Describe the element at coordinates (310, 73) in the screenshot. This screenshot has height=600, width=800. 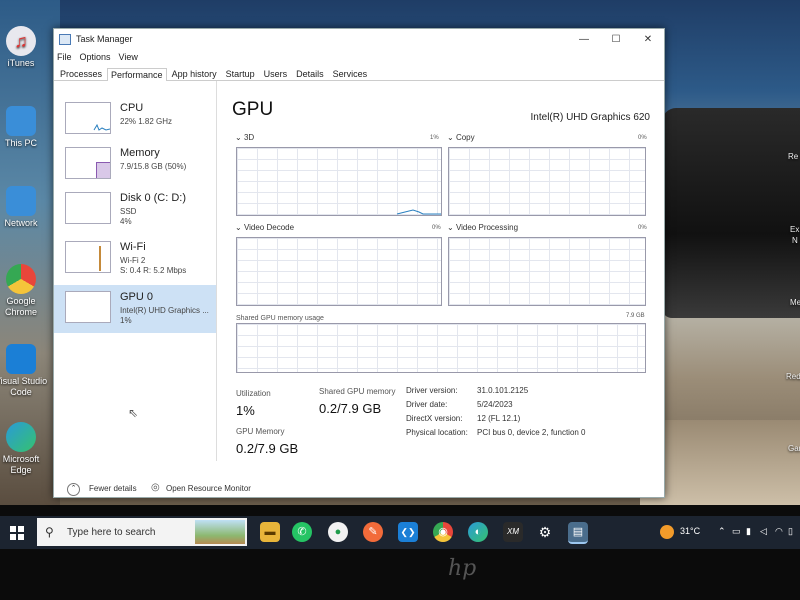
I see `tab-details: Details` at that location.